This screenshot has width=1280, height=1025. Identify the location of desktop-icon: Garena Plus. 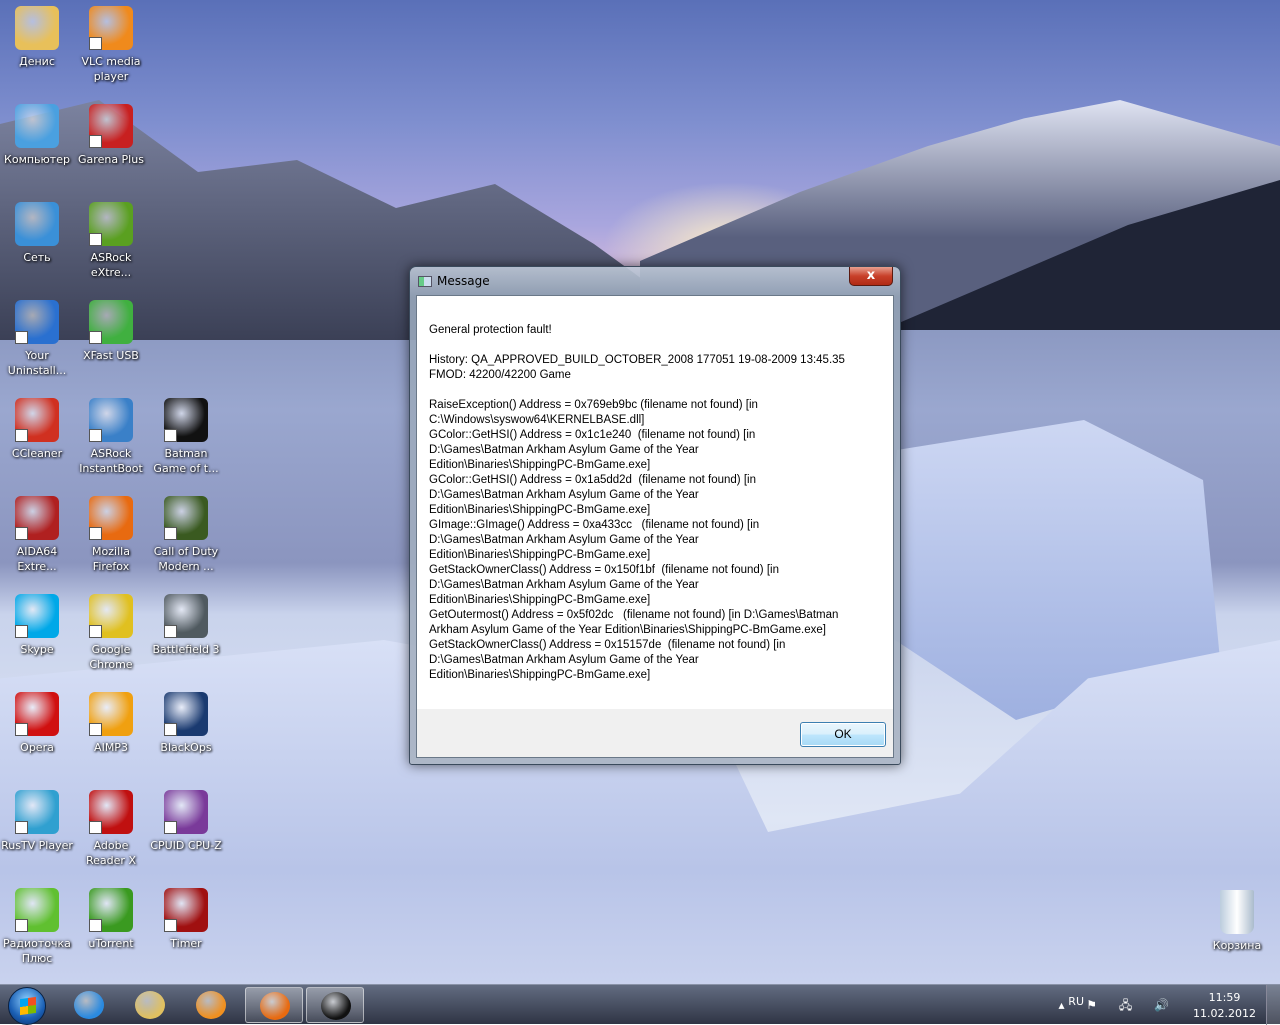
(111, 133).